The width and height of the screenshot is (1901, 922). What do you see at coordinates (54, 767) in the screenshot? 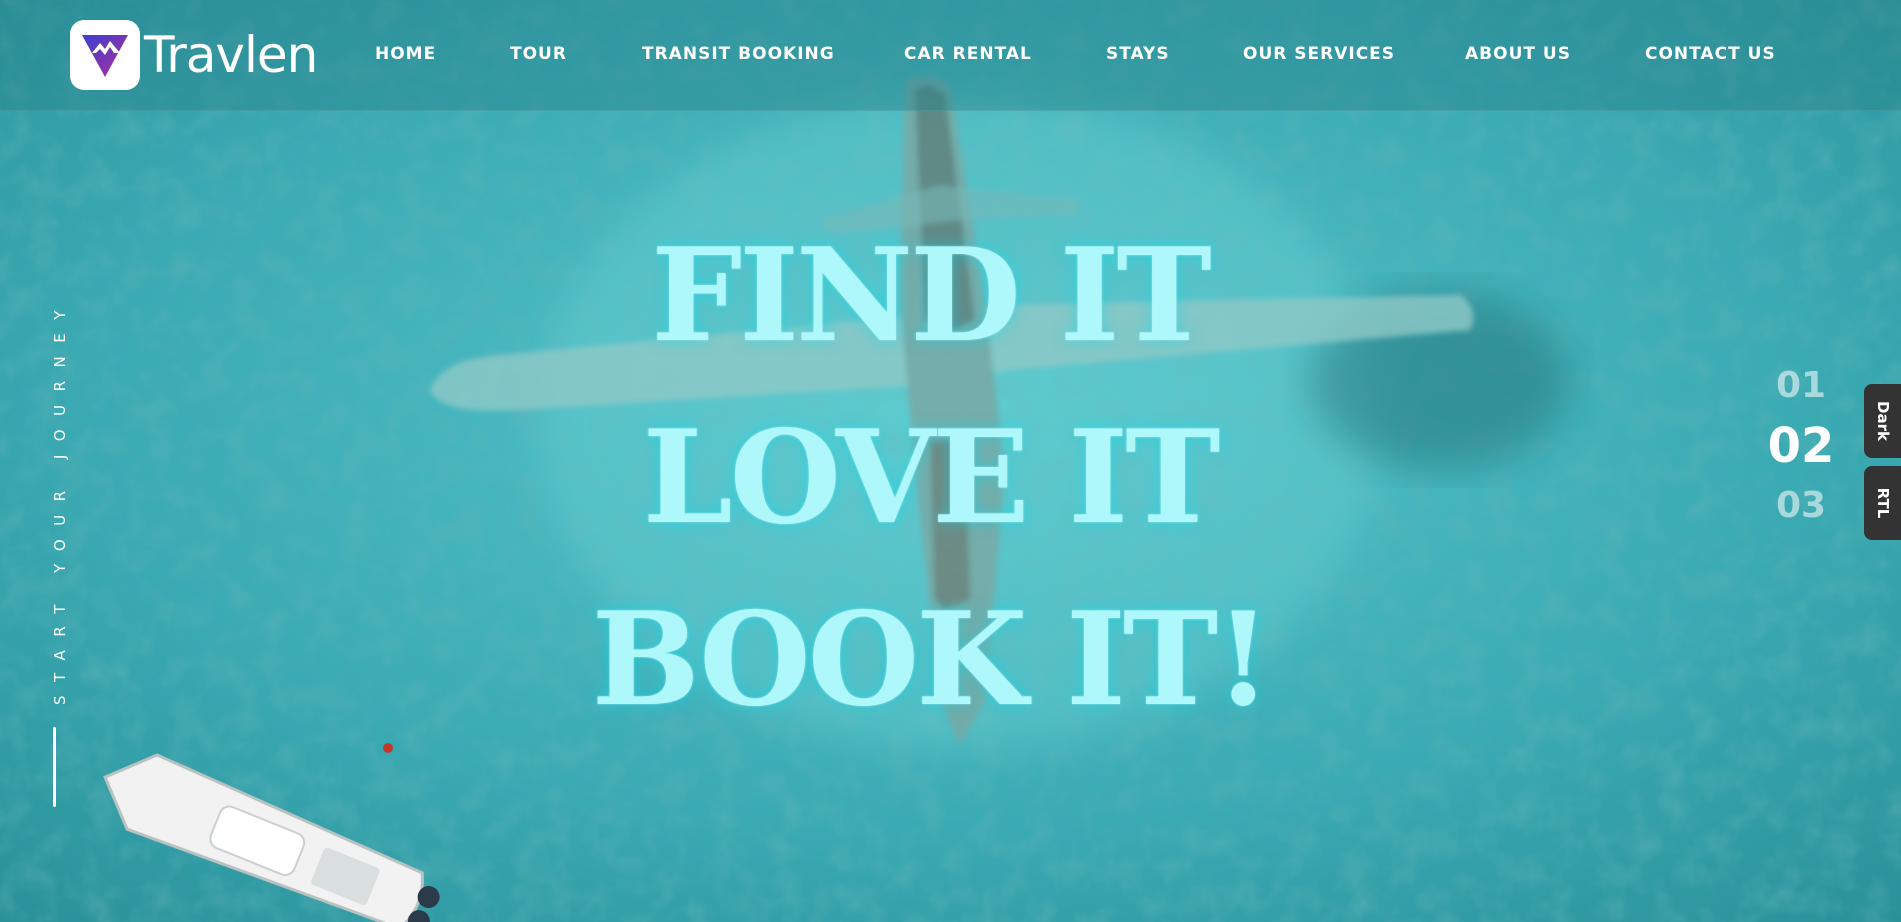
I see `side-tagline-divider` at bounding box center [54, 767].